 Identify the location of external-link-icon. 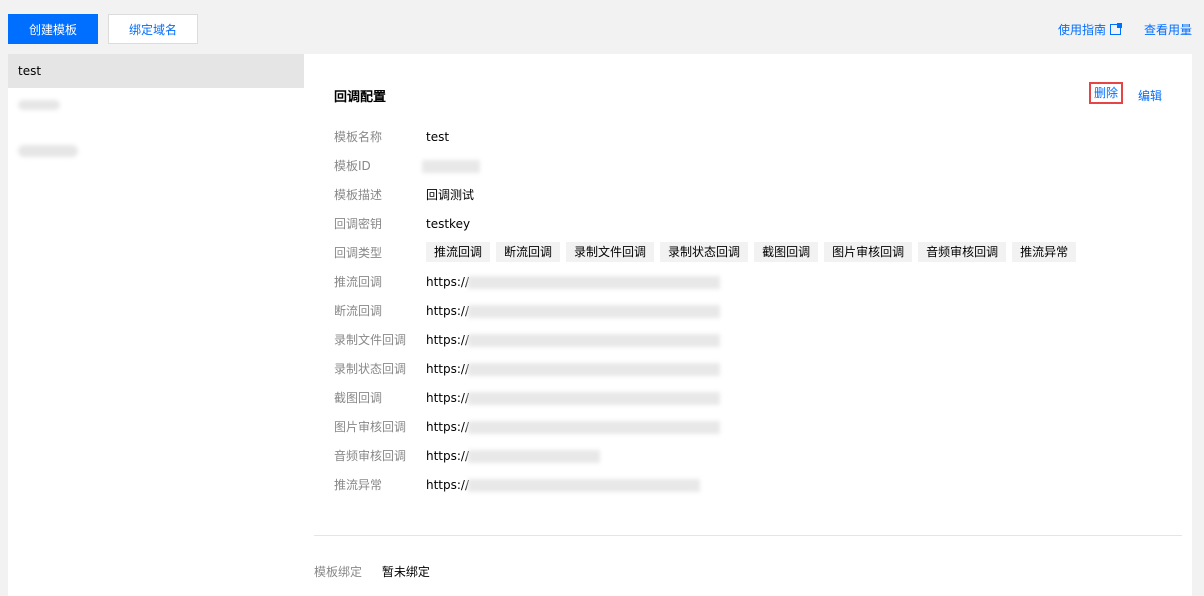
(1116, 29).